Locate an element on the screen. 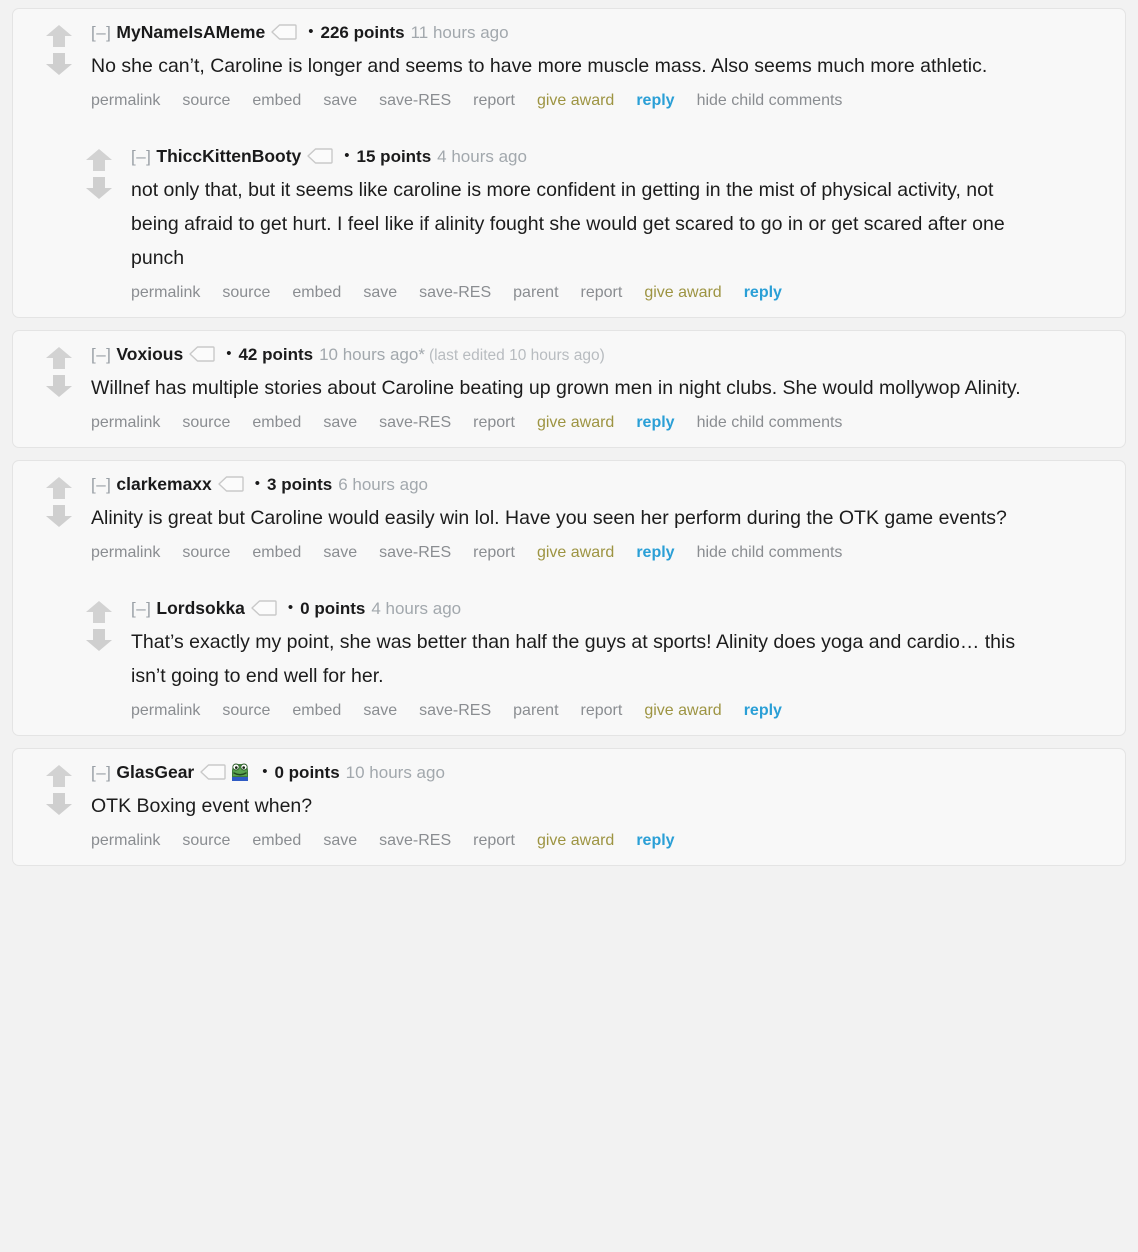 The width and height of the screenshot is (1138, 1252). comment-author: ThiccKittenBooty is located at coordinates (228, 156).